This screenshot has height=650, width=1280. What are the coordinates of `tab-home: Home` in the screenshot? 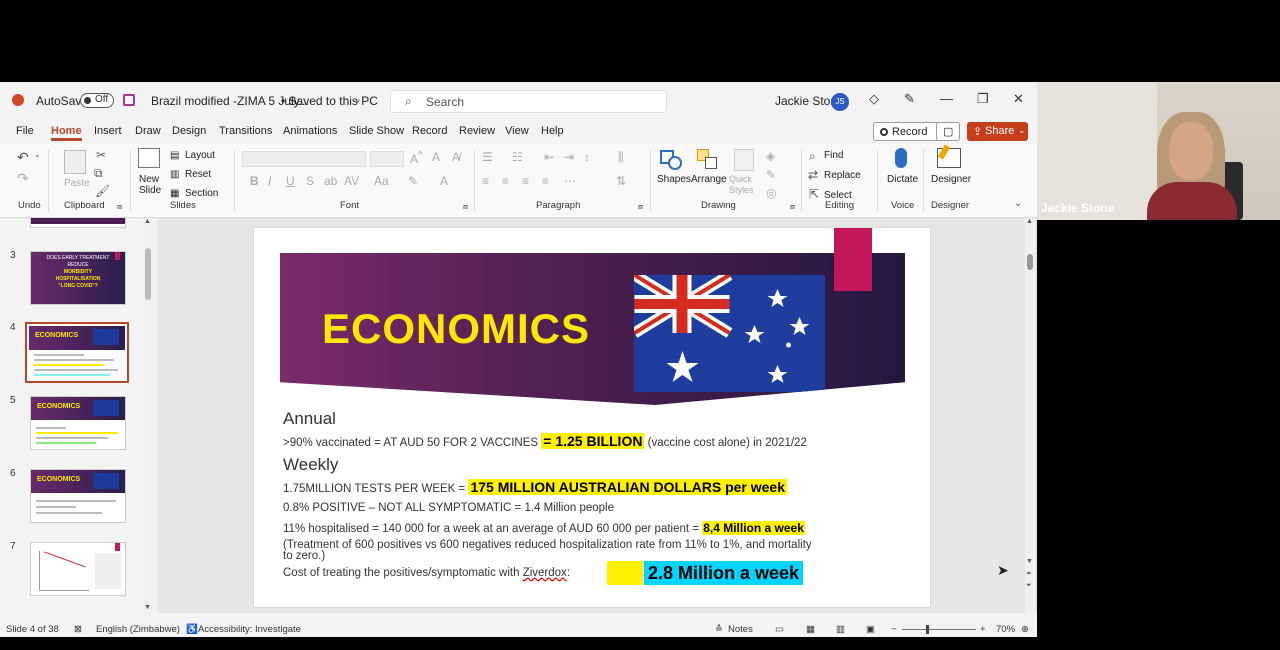 It's located at (66, 133).